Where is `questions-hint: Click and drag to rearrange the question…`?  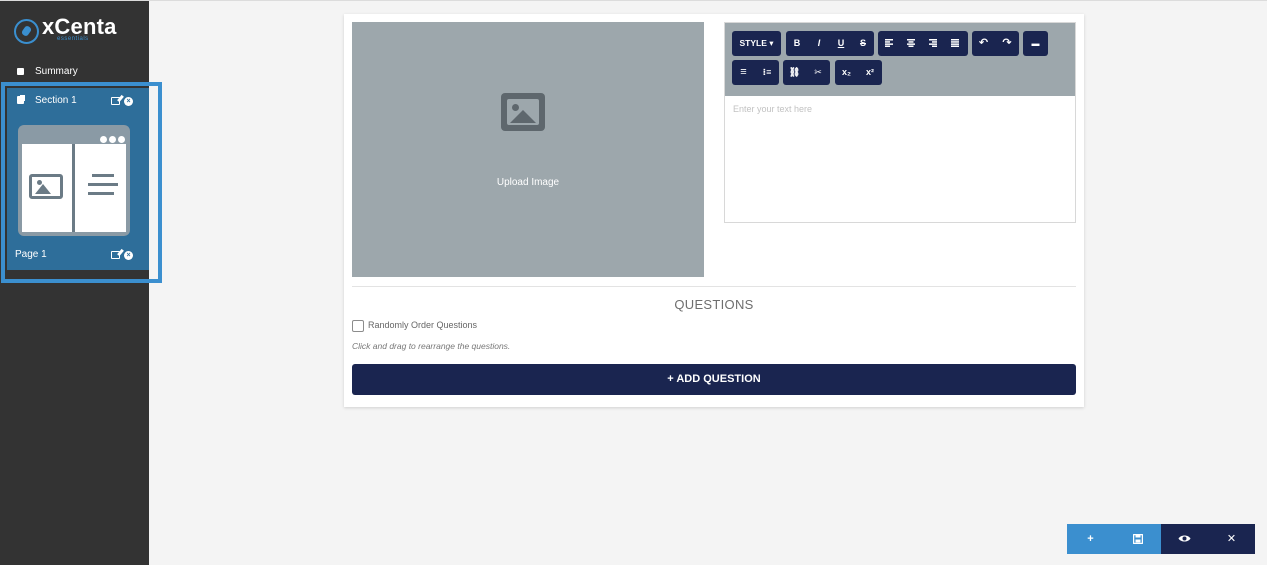
questions-hint: Click and drag to rearrange the question… is located at coordinates (431, 346).